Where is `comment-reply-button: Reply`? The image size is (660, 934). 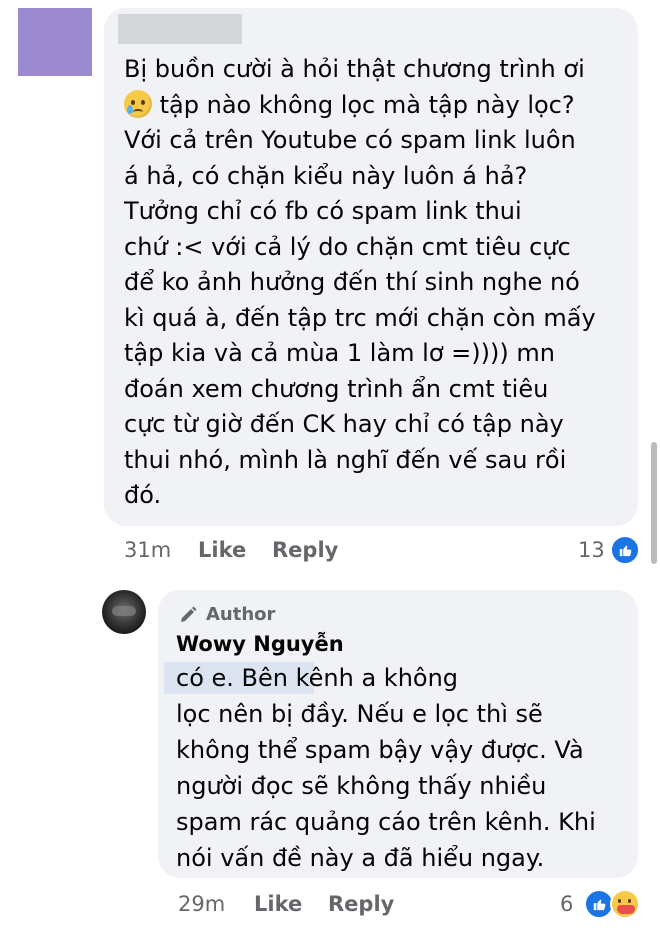
comment-reply-button: Reply is located at coordinates (305, 550).